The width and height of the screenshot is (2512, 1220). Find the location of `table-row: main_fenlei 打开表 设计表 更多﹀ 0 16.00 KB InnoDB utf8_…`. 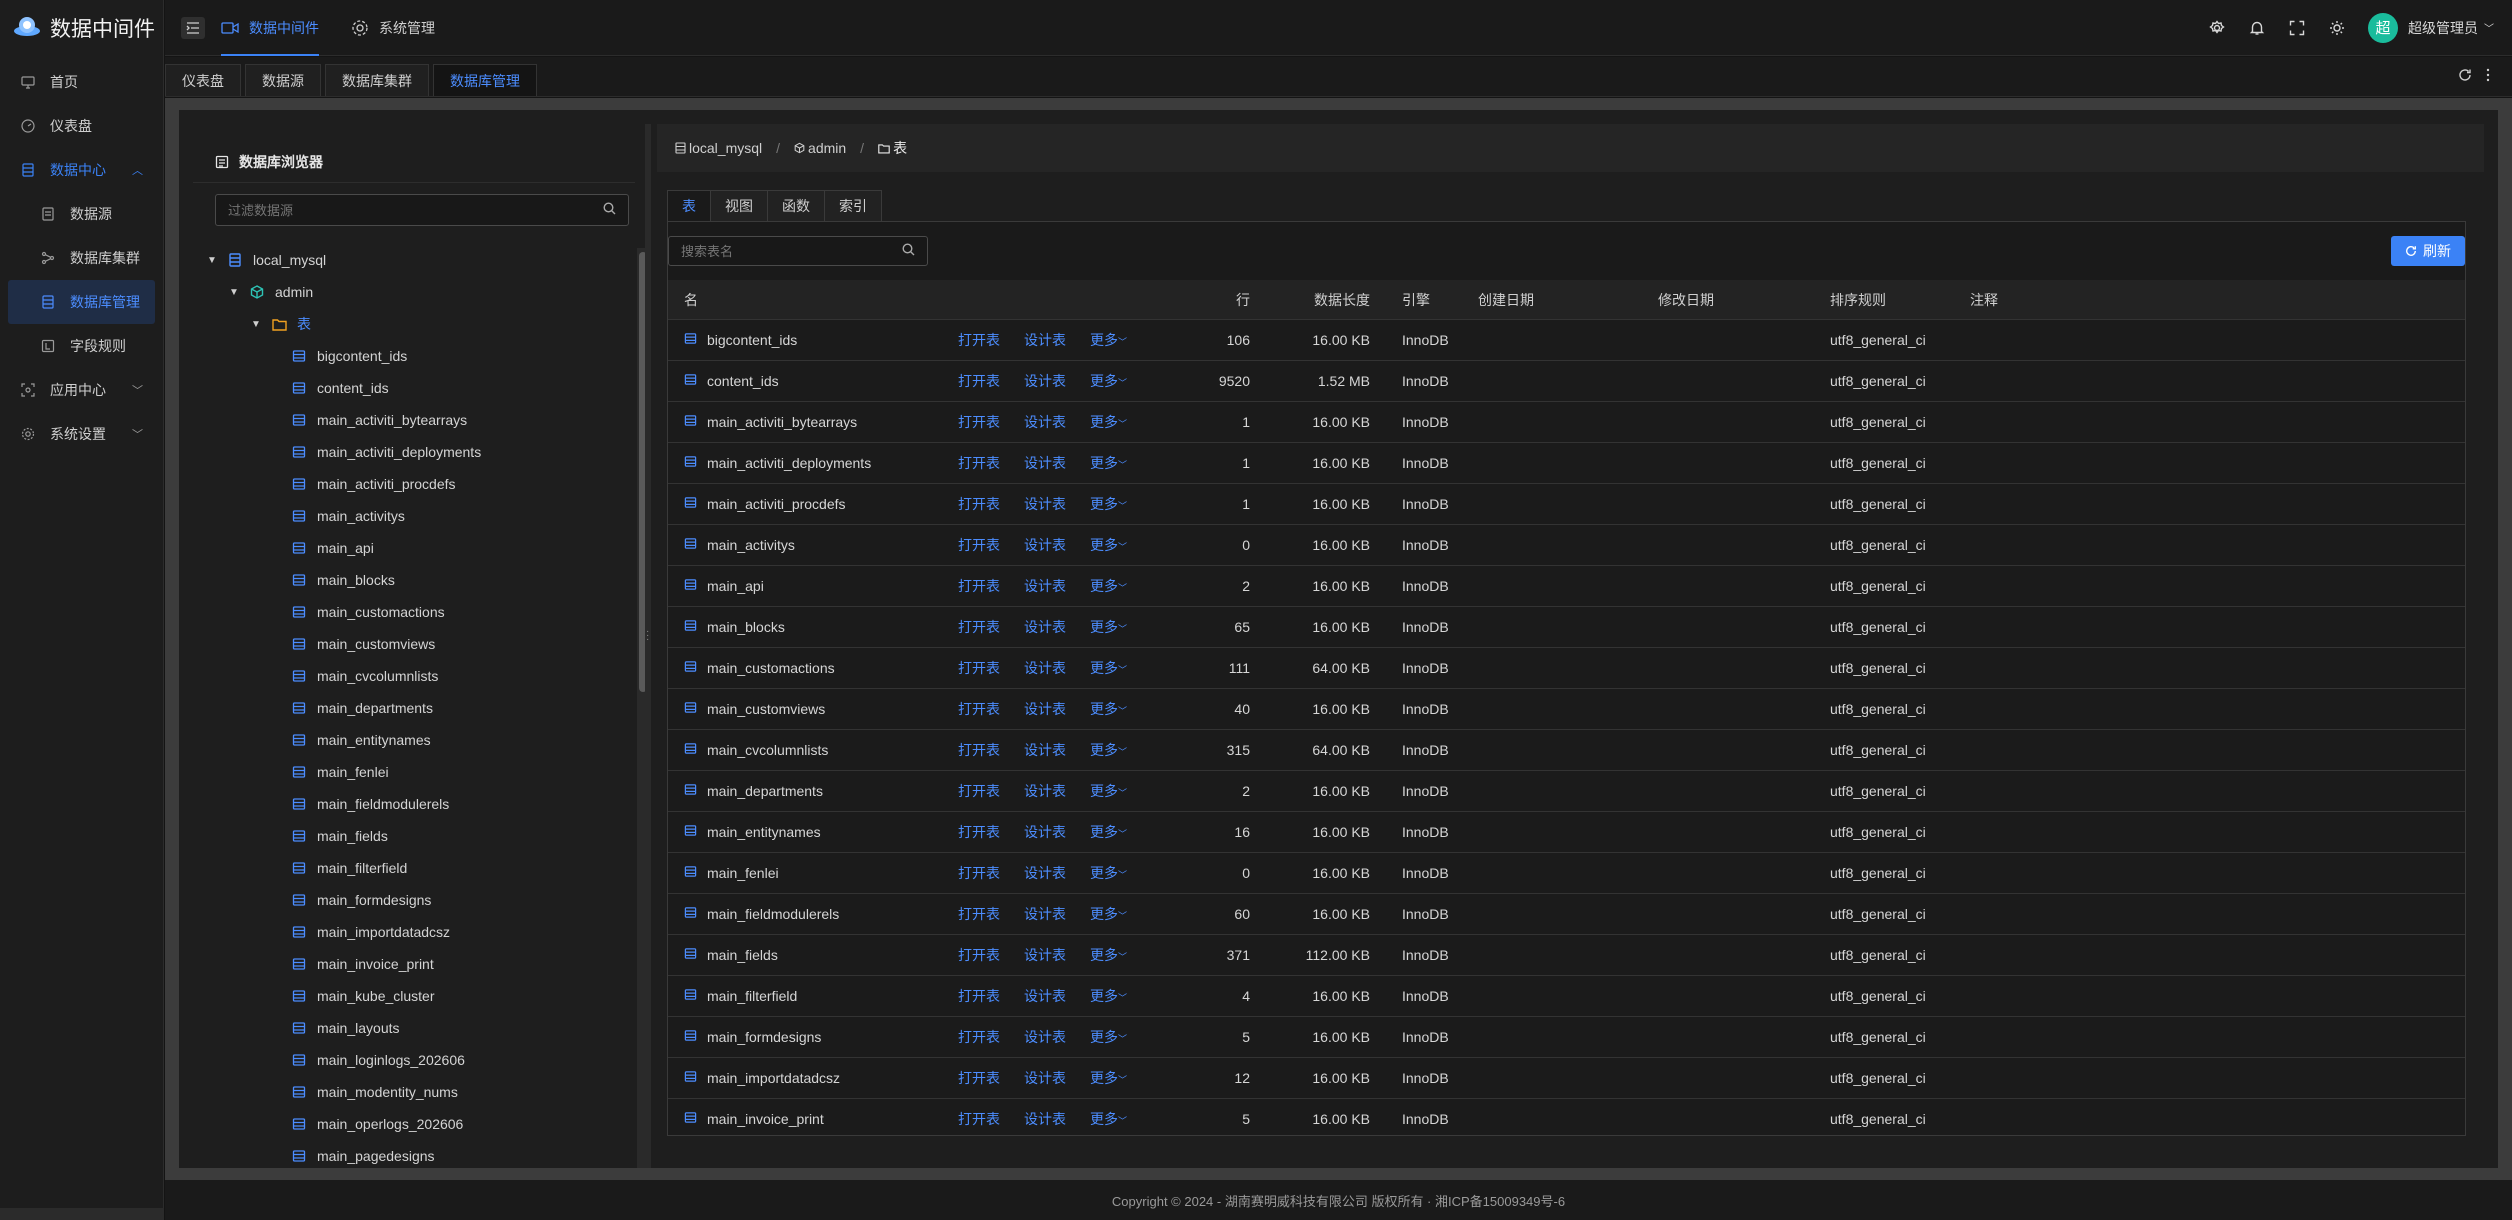

table-row: main_fenlei 打开表 设计表 更多﹀ 0 16.00 KB InnoDB utf8_… is located at coordinates (1566, 873).